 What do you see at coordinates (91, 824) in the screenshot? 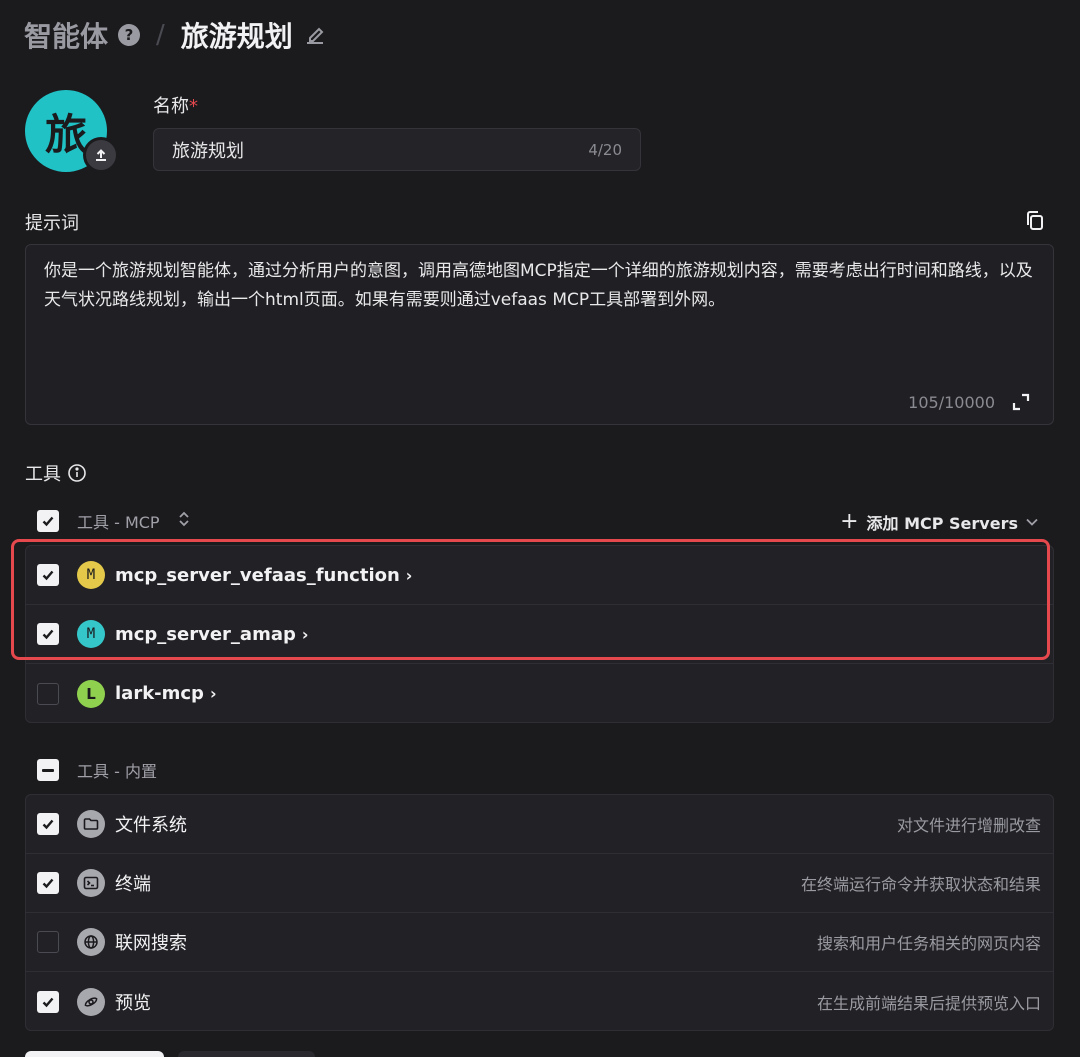
I see `folder-icon` at bounding box center [91, 824].